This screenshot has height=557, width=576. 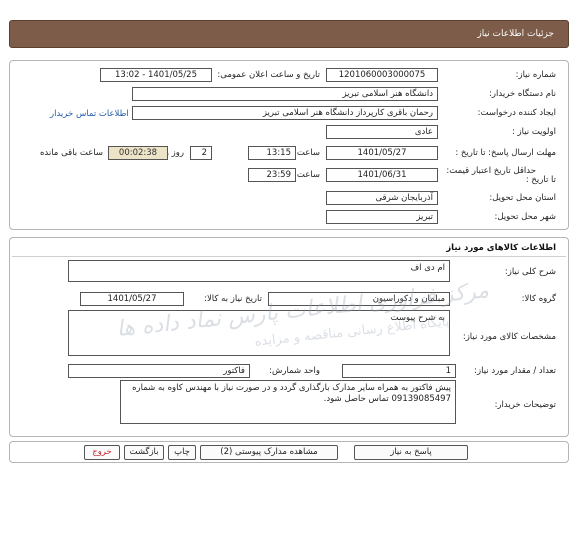 I want to click on reply-deadline-time-field: 13:15, so click(x=272, y=153).